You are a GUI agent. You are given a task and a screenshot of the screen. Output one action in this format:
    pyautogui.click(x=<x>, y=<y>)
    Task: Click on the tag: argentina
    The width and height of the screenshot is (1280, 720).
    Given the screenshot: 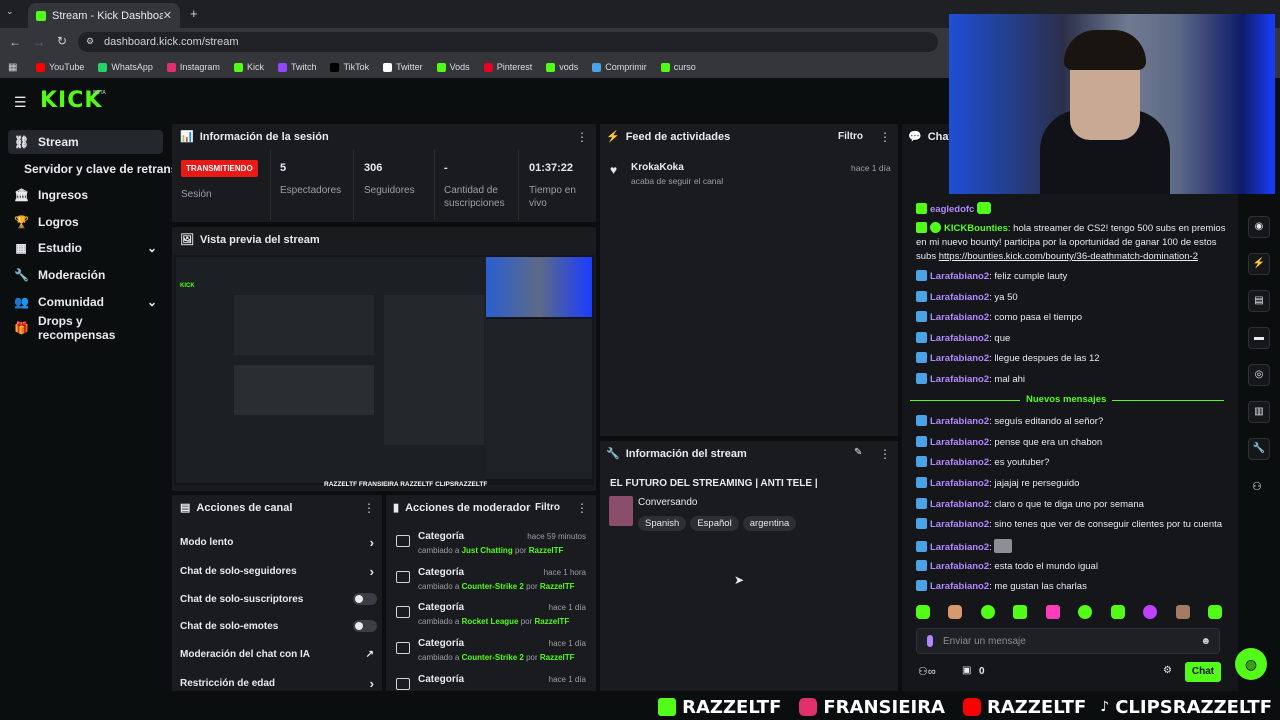 What is the action you would take?
    pyautogui.click(x=769, y=523)
    